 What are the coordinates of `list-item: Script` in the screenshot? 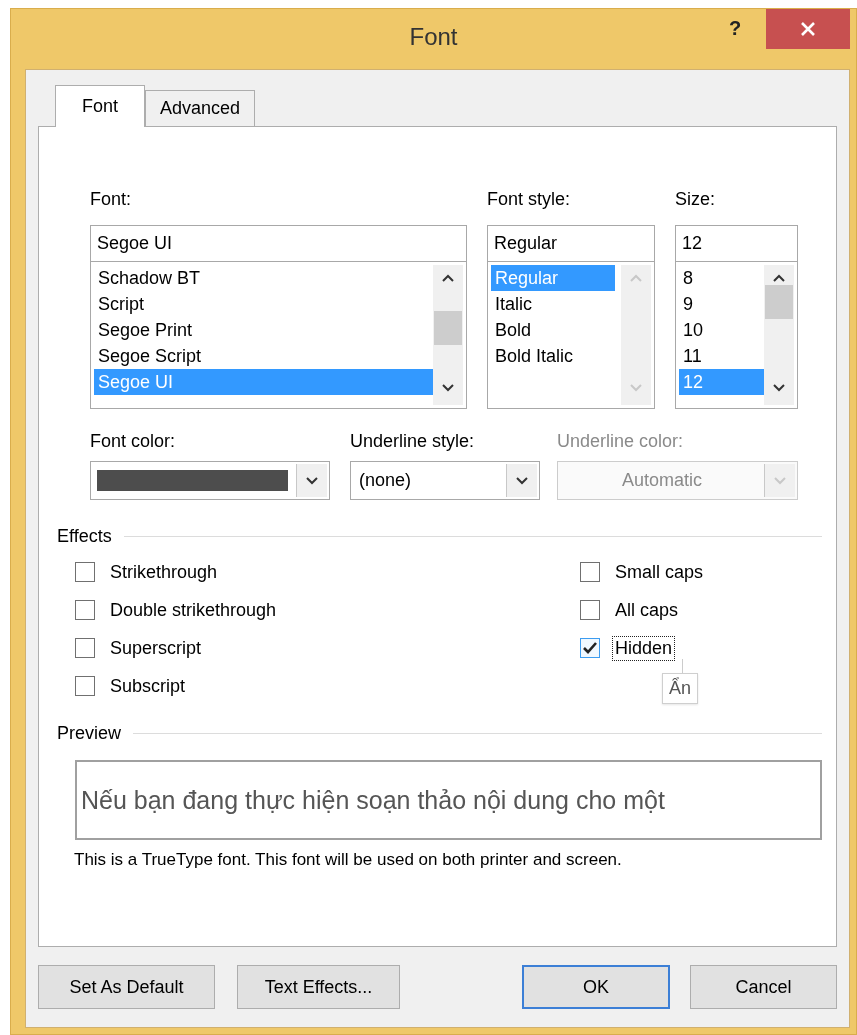 It's located at (263, 304).